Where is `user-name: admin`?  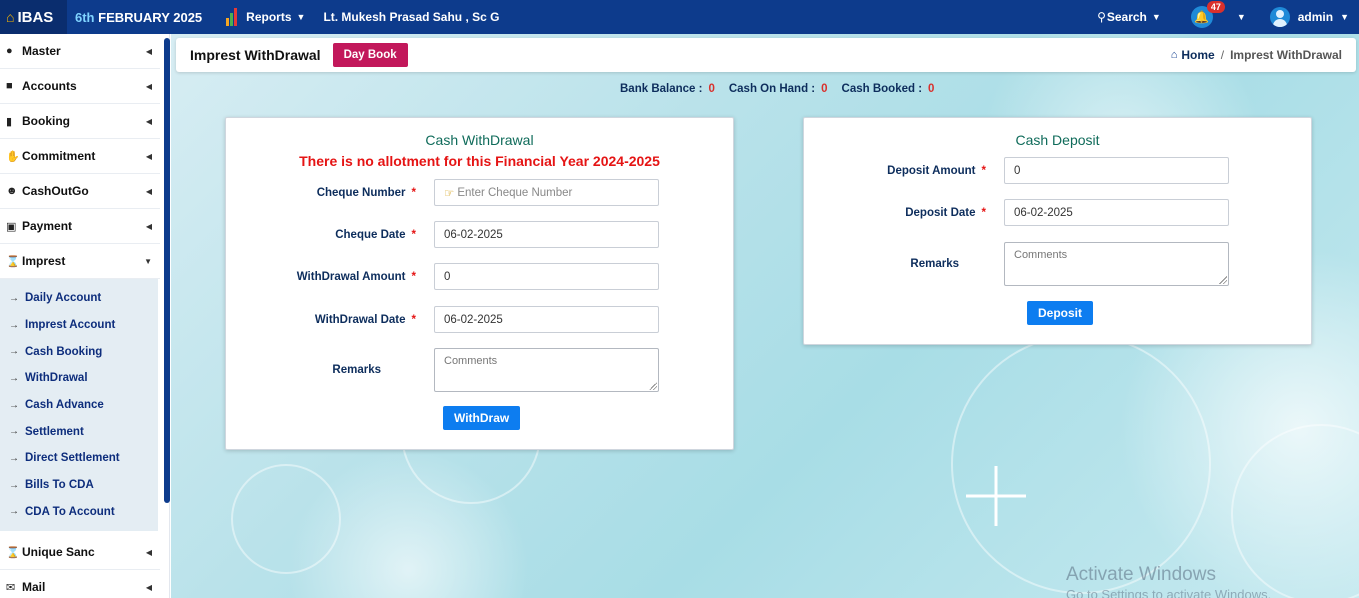
user-name: admin is located at coordinates (1315, 17).